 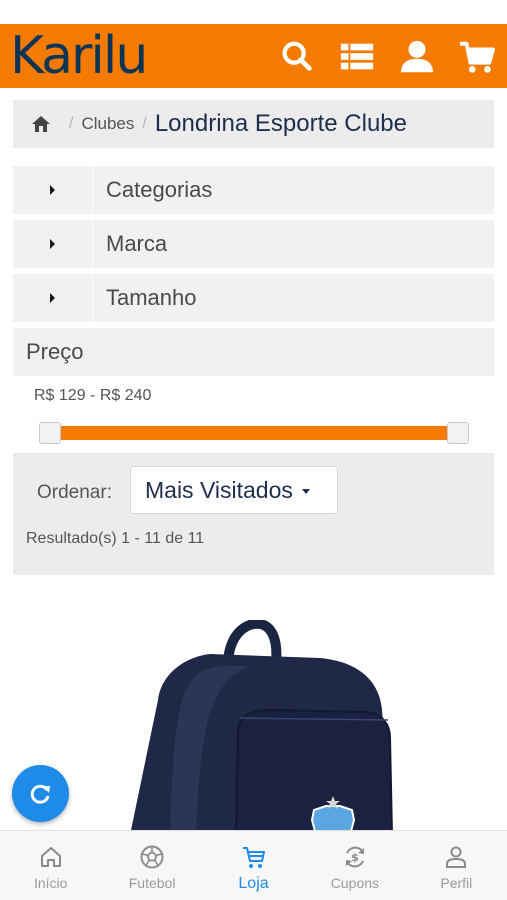 I want to click on breadcrumb: / Clubes / Londrina Esporte Clube, so click(x=253, y=124).